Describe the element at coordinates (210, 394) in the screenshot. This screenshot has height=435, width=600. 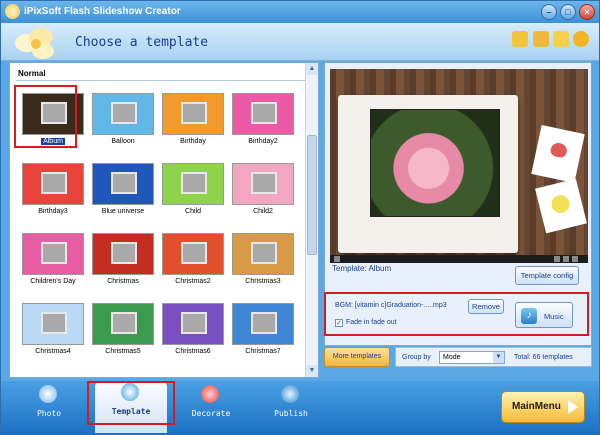
I see `heart-icon` at that location.